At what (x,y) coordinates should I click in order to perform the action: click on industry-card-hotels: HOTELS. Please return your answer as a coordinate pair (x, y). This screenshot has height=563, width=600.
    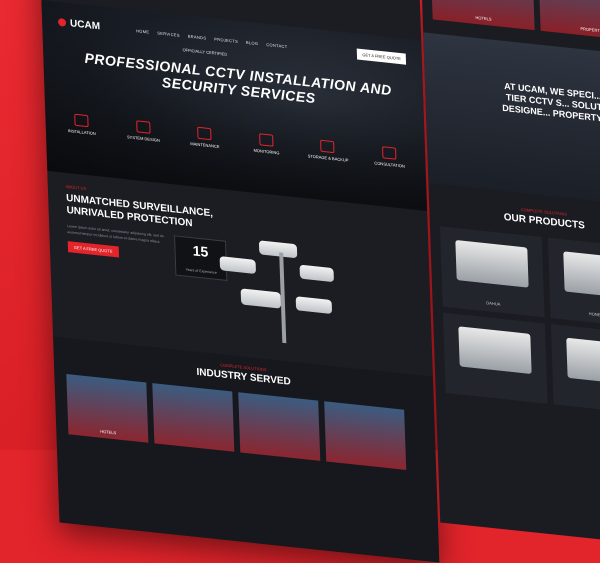
    Looking at the image, I should click on (107, 408).